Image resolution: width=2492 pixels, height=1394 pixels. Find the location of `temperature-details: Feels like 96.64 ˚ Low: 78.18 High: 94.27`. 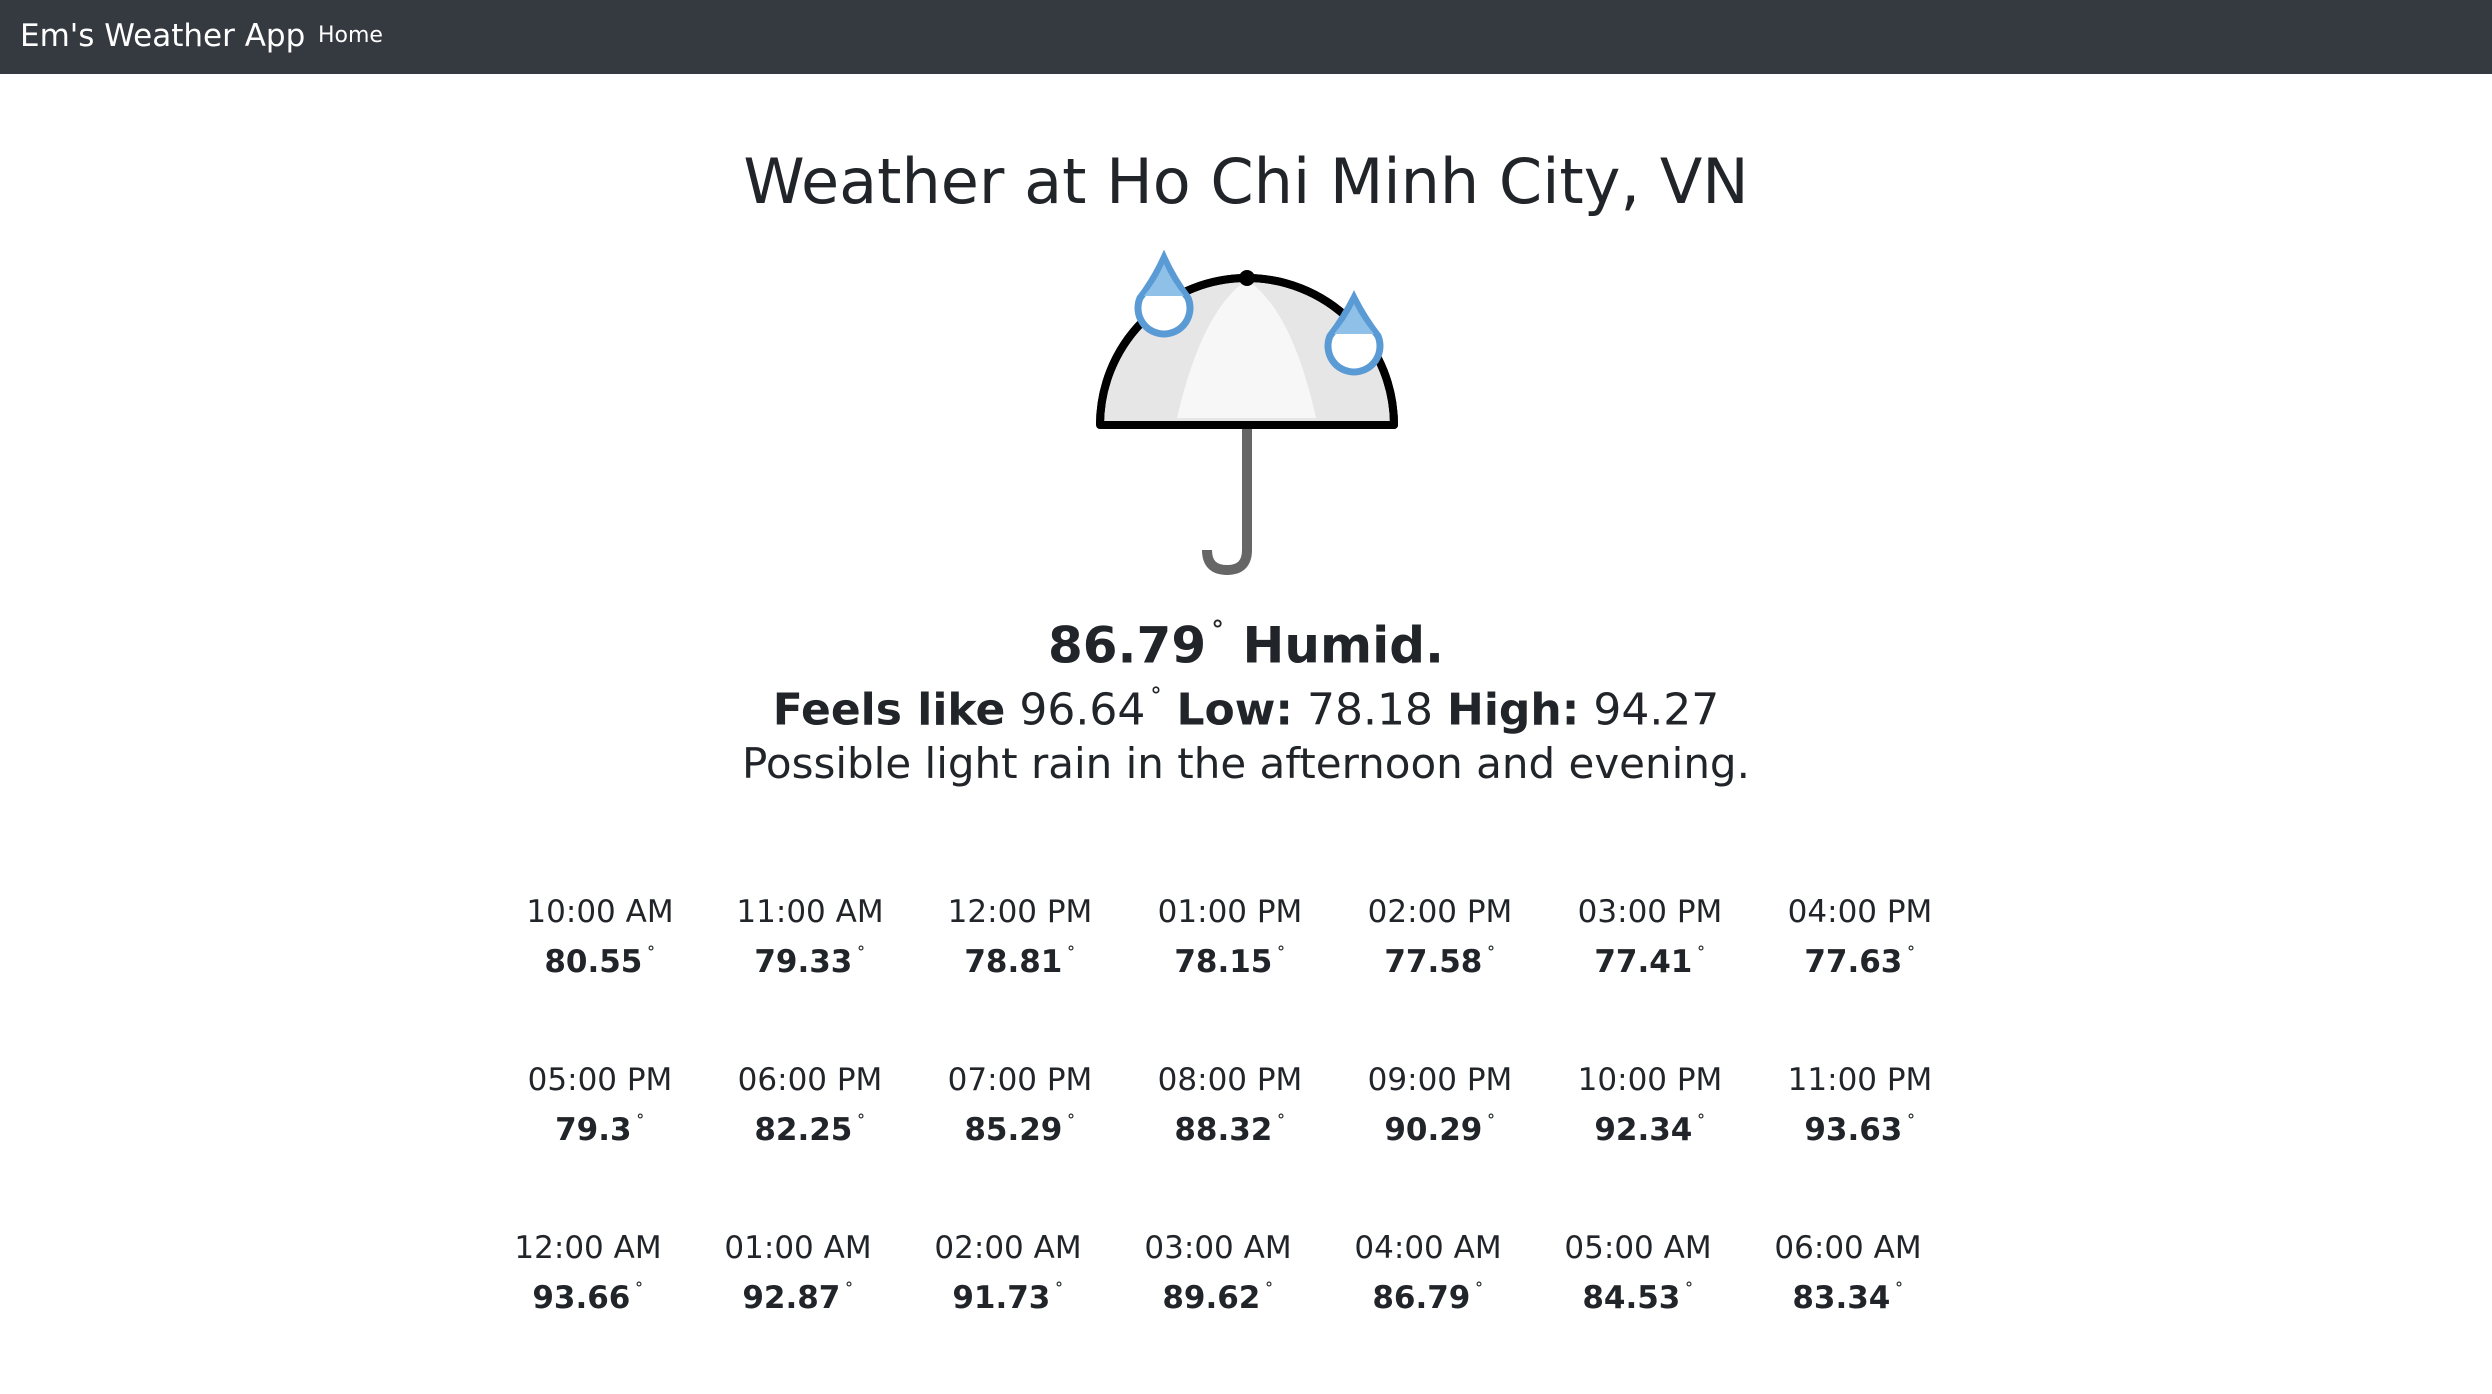

temperature-details: Feels like 96.64 ˚ Low: 78.18 High: 94.27 is located at coordinates (1246, 706).